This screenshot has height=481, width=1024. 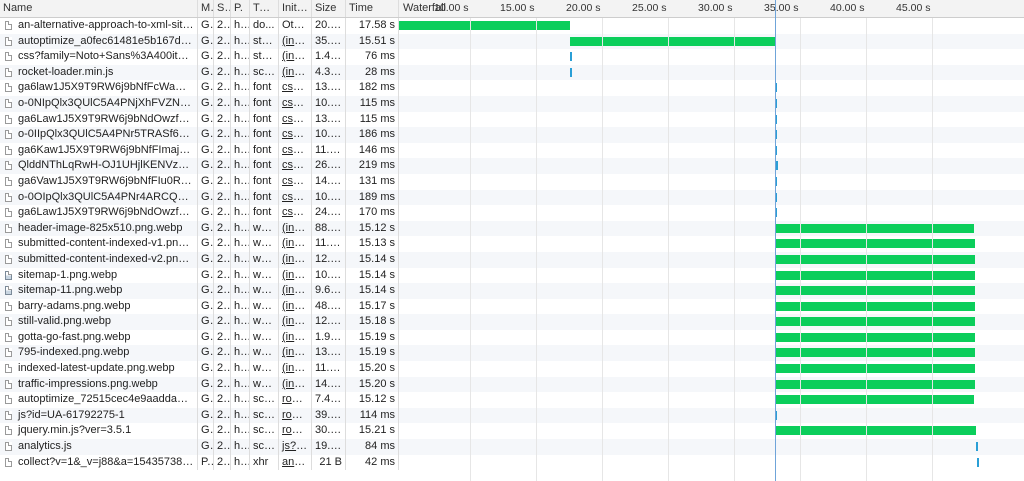 What do you see at coordinates (99, 259) in the screenshot?
I see `request-name: submitted-content-indexed-v2.png.webp` at bounding box center [99, 259].